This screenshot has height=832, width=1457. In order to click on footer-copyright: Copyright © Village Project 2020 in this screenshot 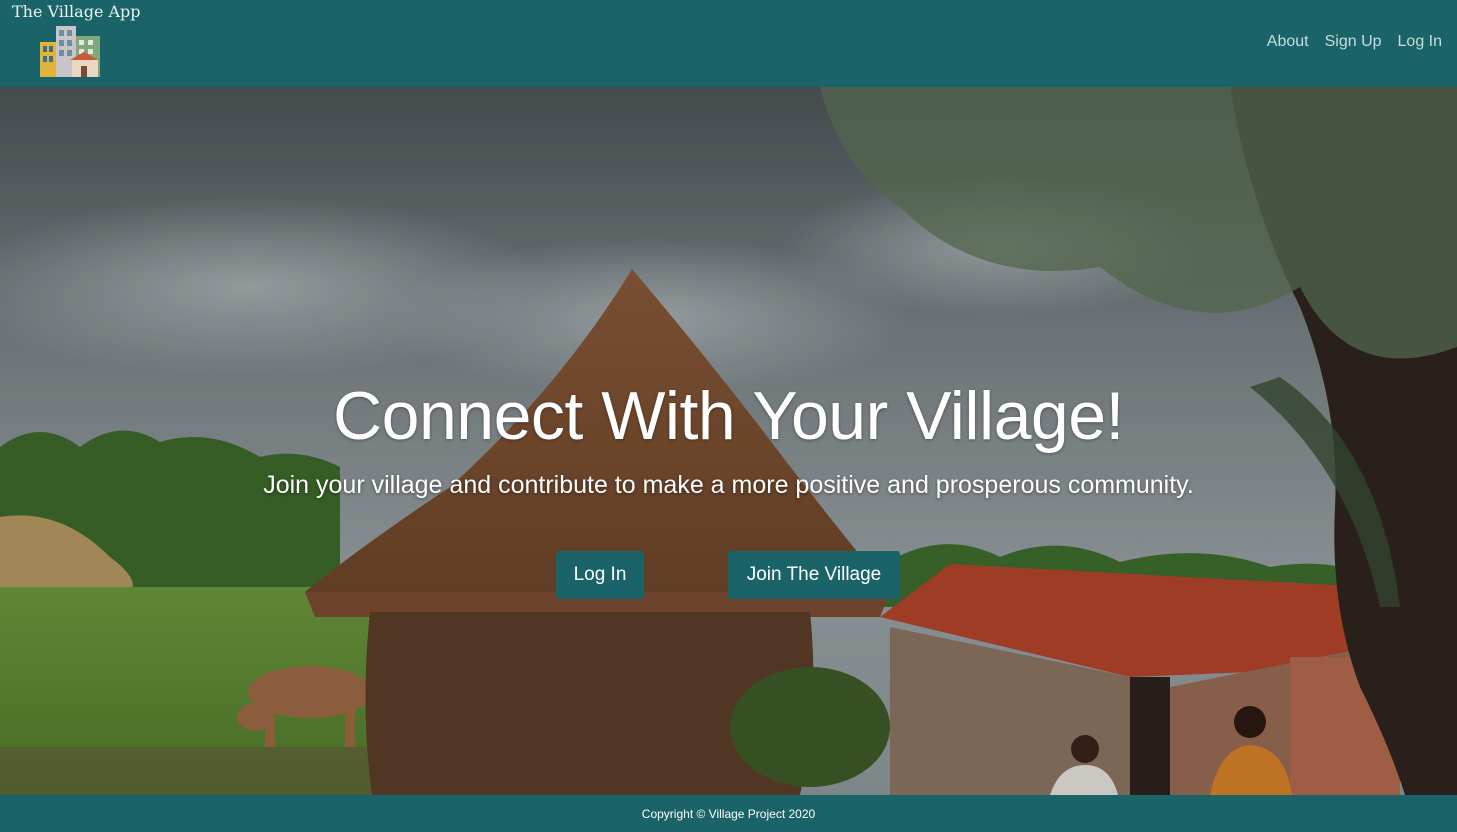, I will do `click(728, 813)`.